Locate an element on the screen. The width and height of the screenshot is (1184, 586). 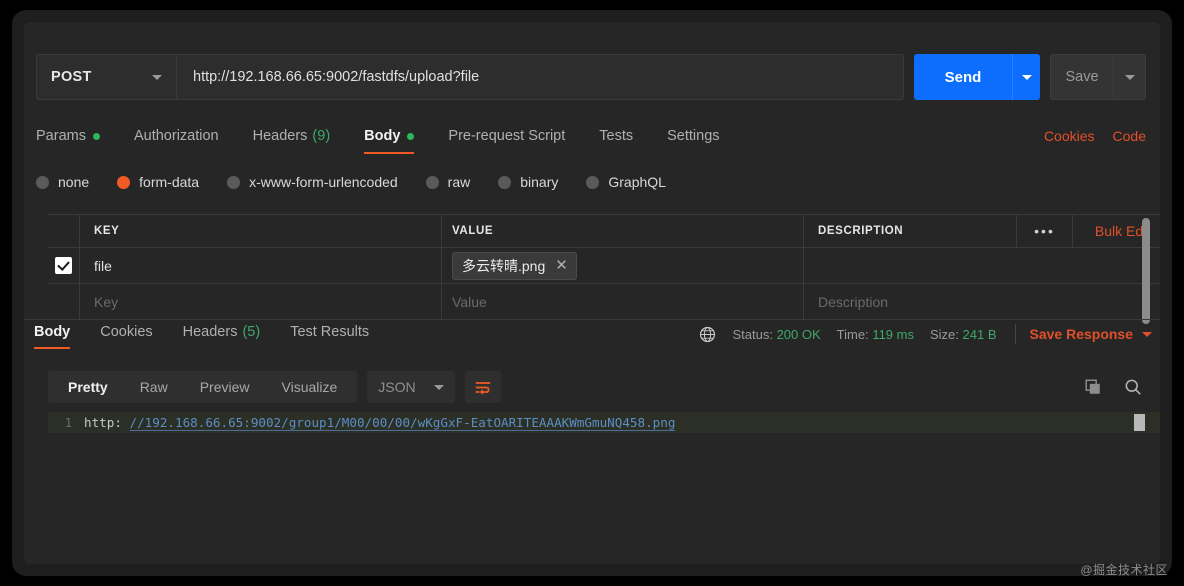
row-value-cell: 多云转晴.png ✕ is located at coordinates (623, 265).